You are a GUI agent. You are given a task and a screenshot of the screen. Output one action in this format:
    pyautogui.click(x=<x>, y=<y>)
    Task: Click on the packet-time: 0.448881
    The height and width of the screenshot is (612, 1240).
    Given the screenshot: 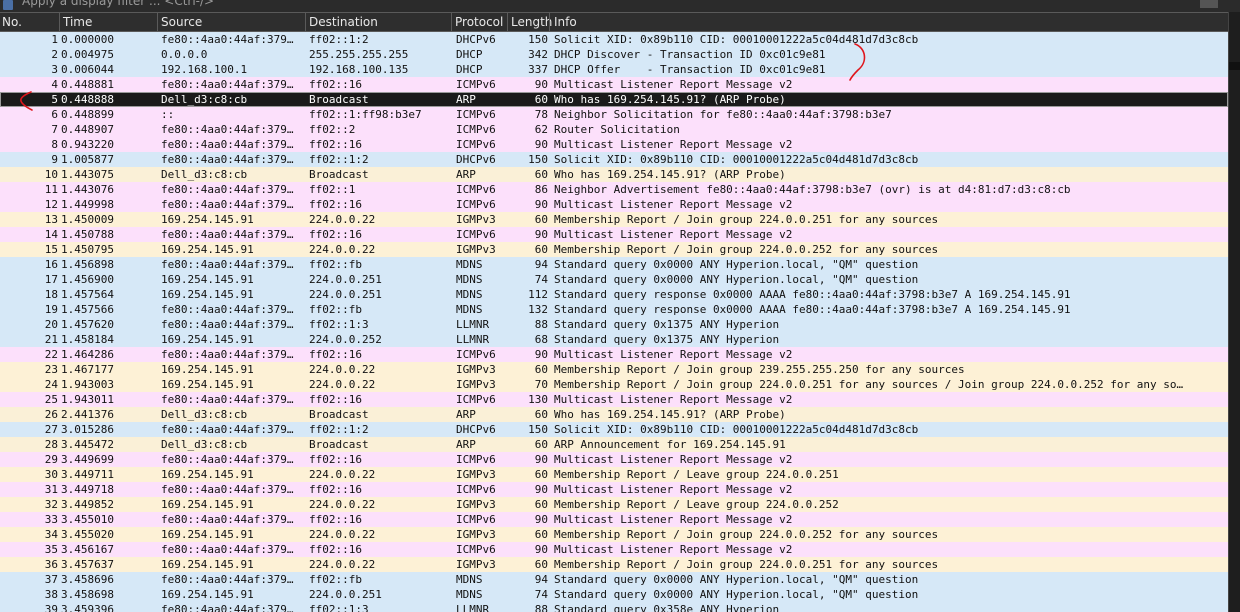 What is the action you would take?
    pyautogui.click(x=87, y=84)
    